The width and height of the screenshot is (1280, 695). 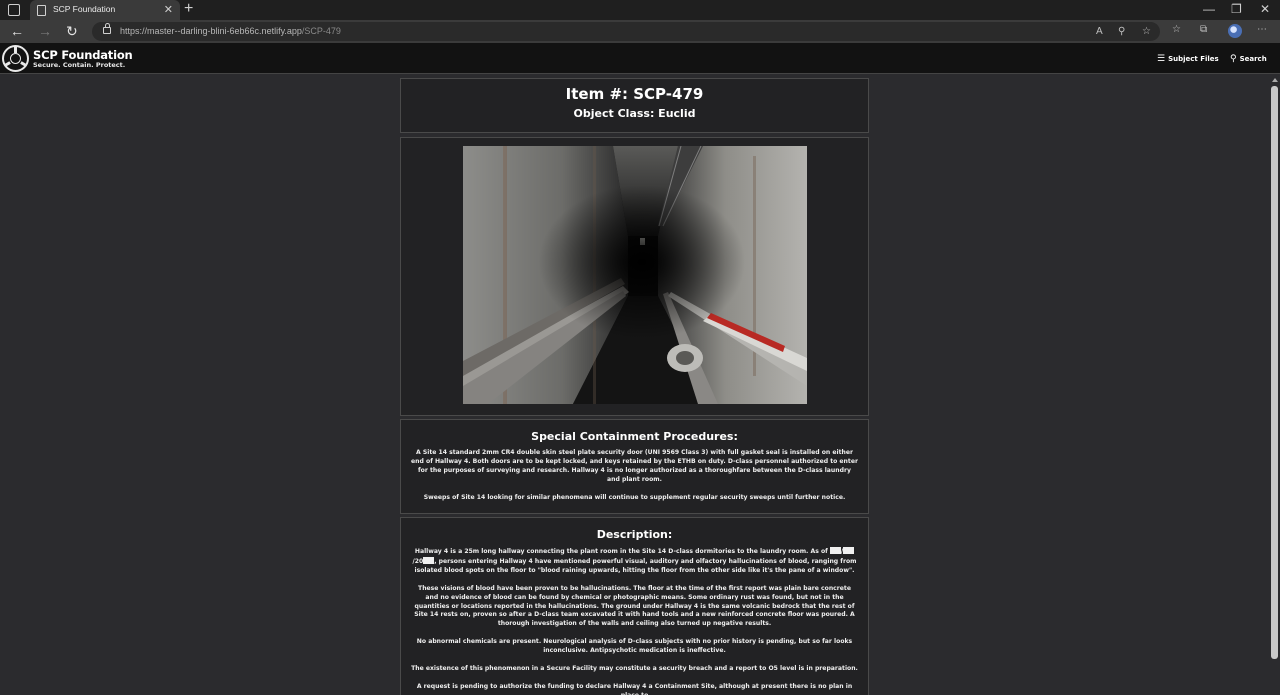 What do you see at coordinates (1161, 59) in the screenshot?
I see `menu-icon: ☰` at bounding box center [1161, 59].